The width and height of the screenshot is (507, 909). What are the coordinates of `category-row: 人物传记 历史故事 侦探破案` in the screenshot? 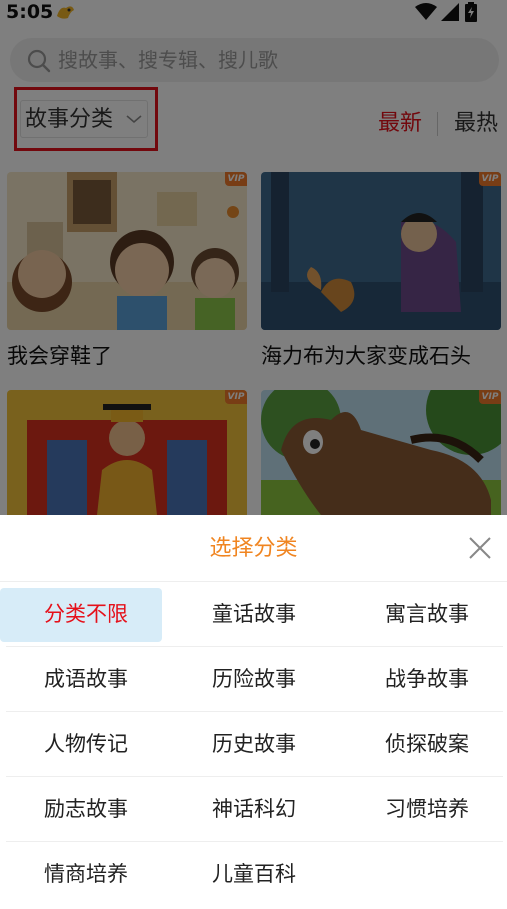 It's located at (254, 744).